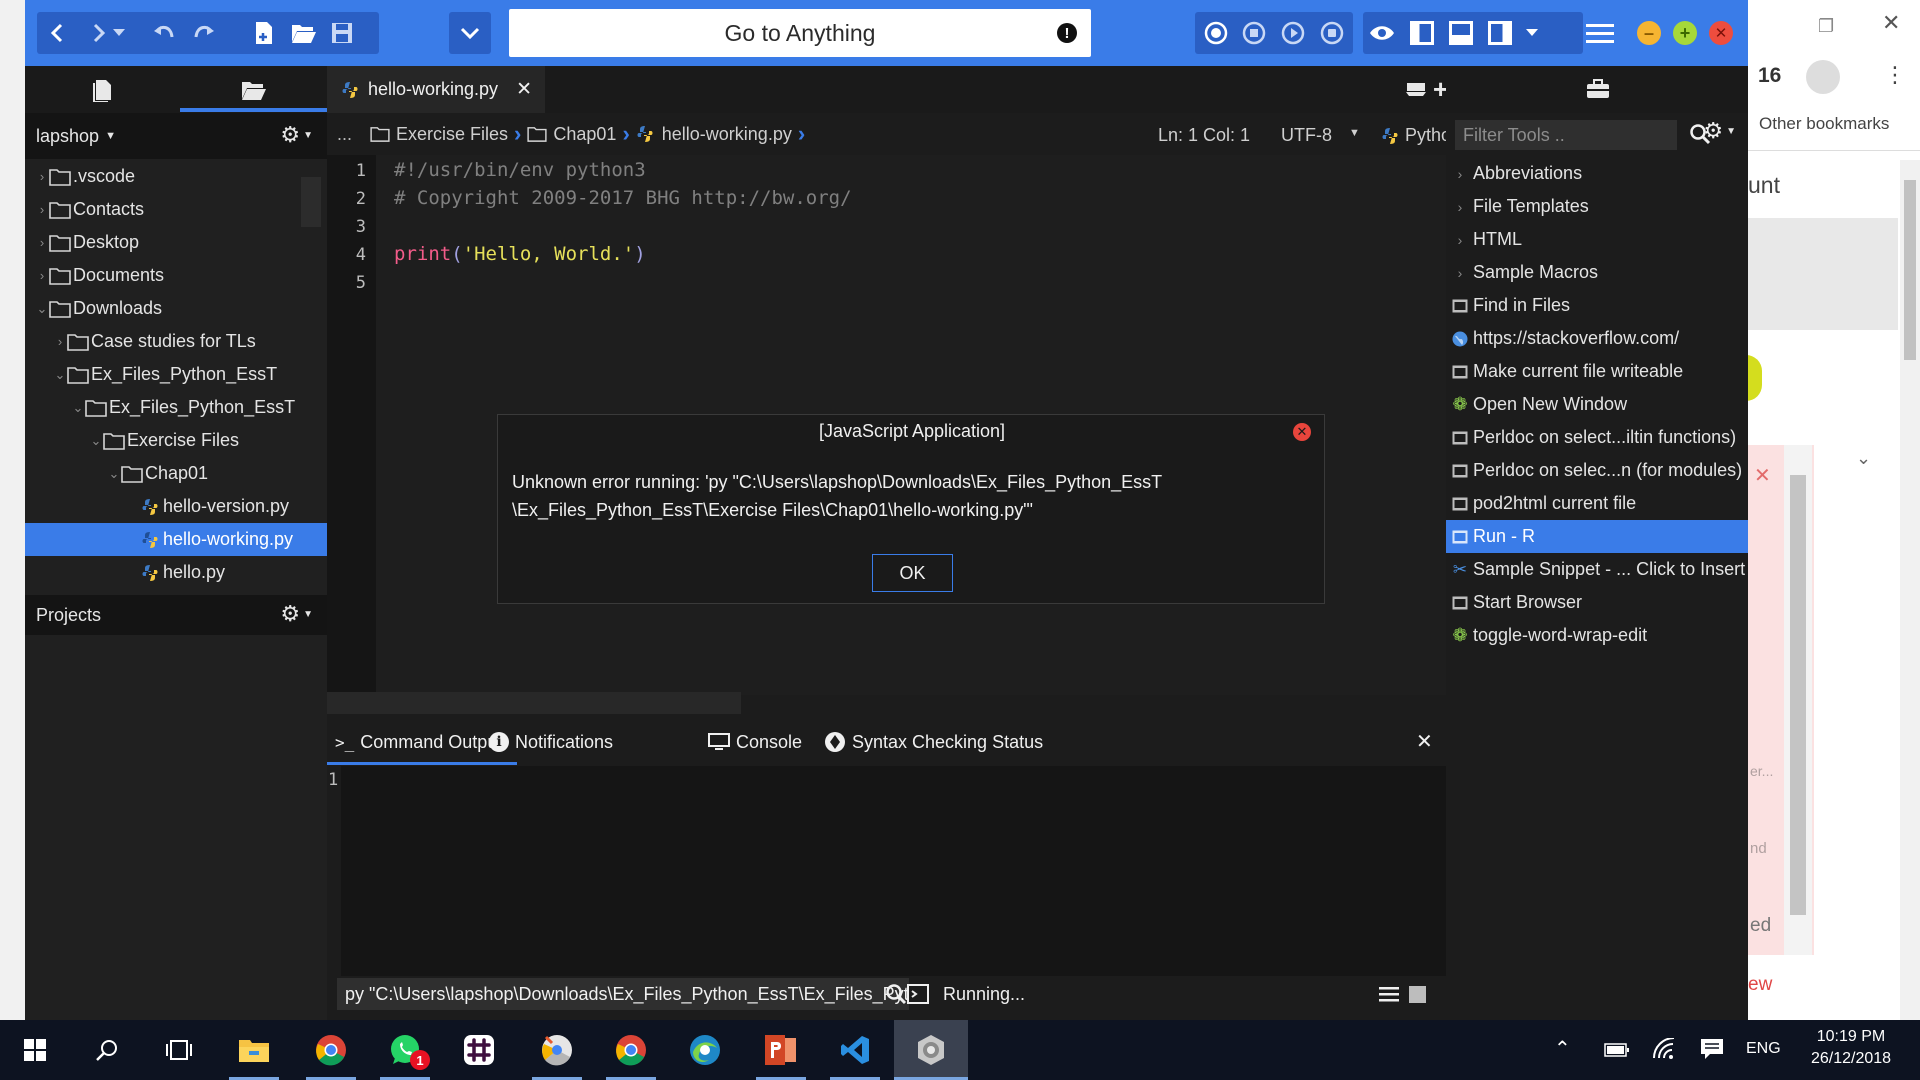  Describe the element at coordinates (204, 33) in the screenshot. I see `redo-icon` at that location.